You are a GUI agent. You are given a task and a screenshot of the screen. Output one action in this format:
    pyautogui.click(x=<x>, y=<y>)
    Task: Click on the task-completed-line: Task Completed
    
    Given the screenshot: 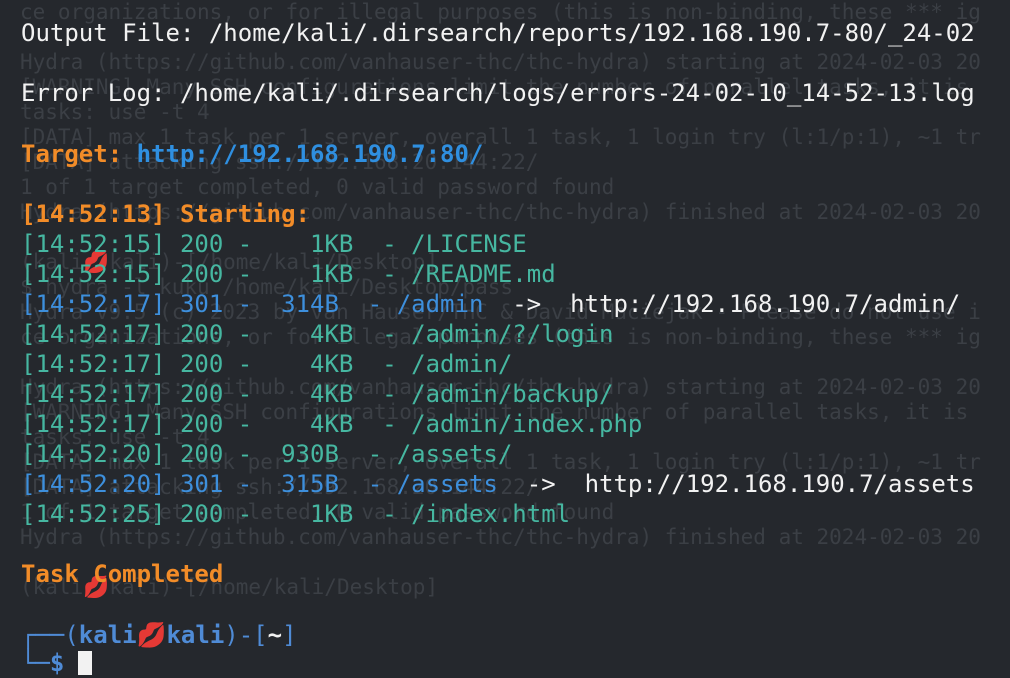 What is the action you would take?
    pyautogui.click(x=122, y=574)
    